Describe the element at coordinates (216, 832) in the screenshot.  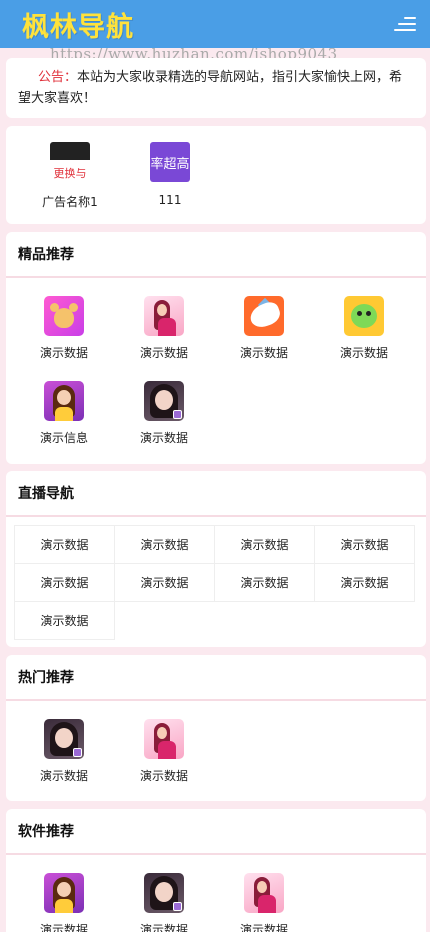
I see `section-title: 软件推荐` at that location.